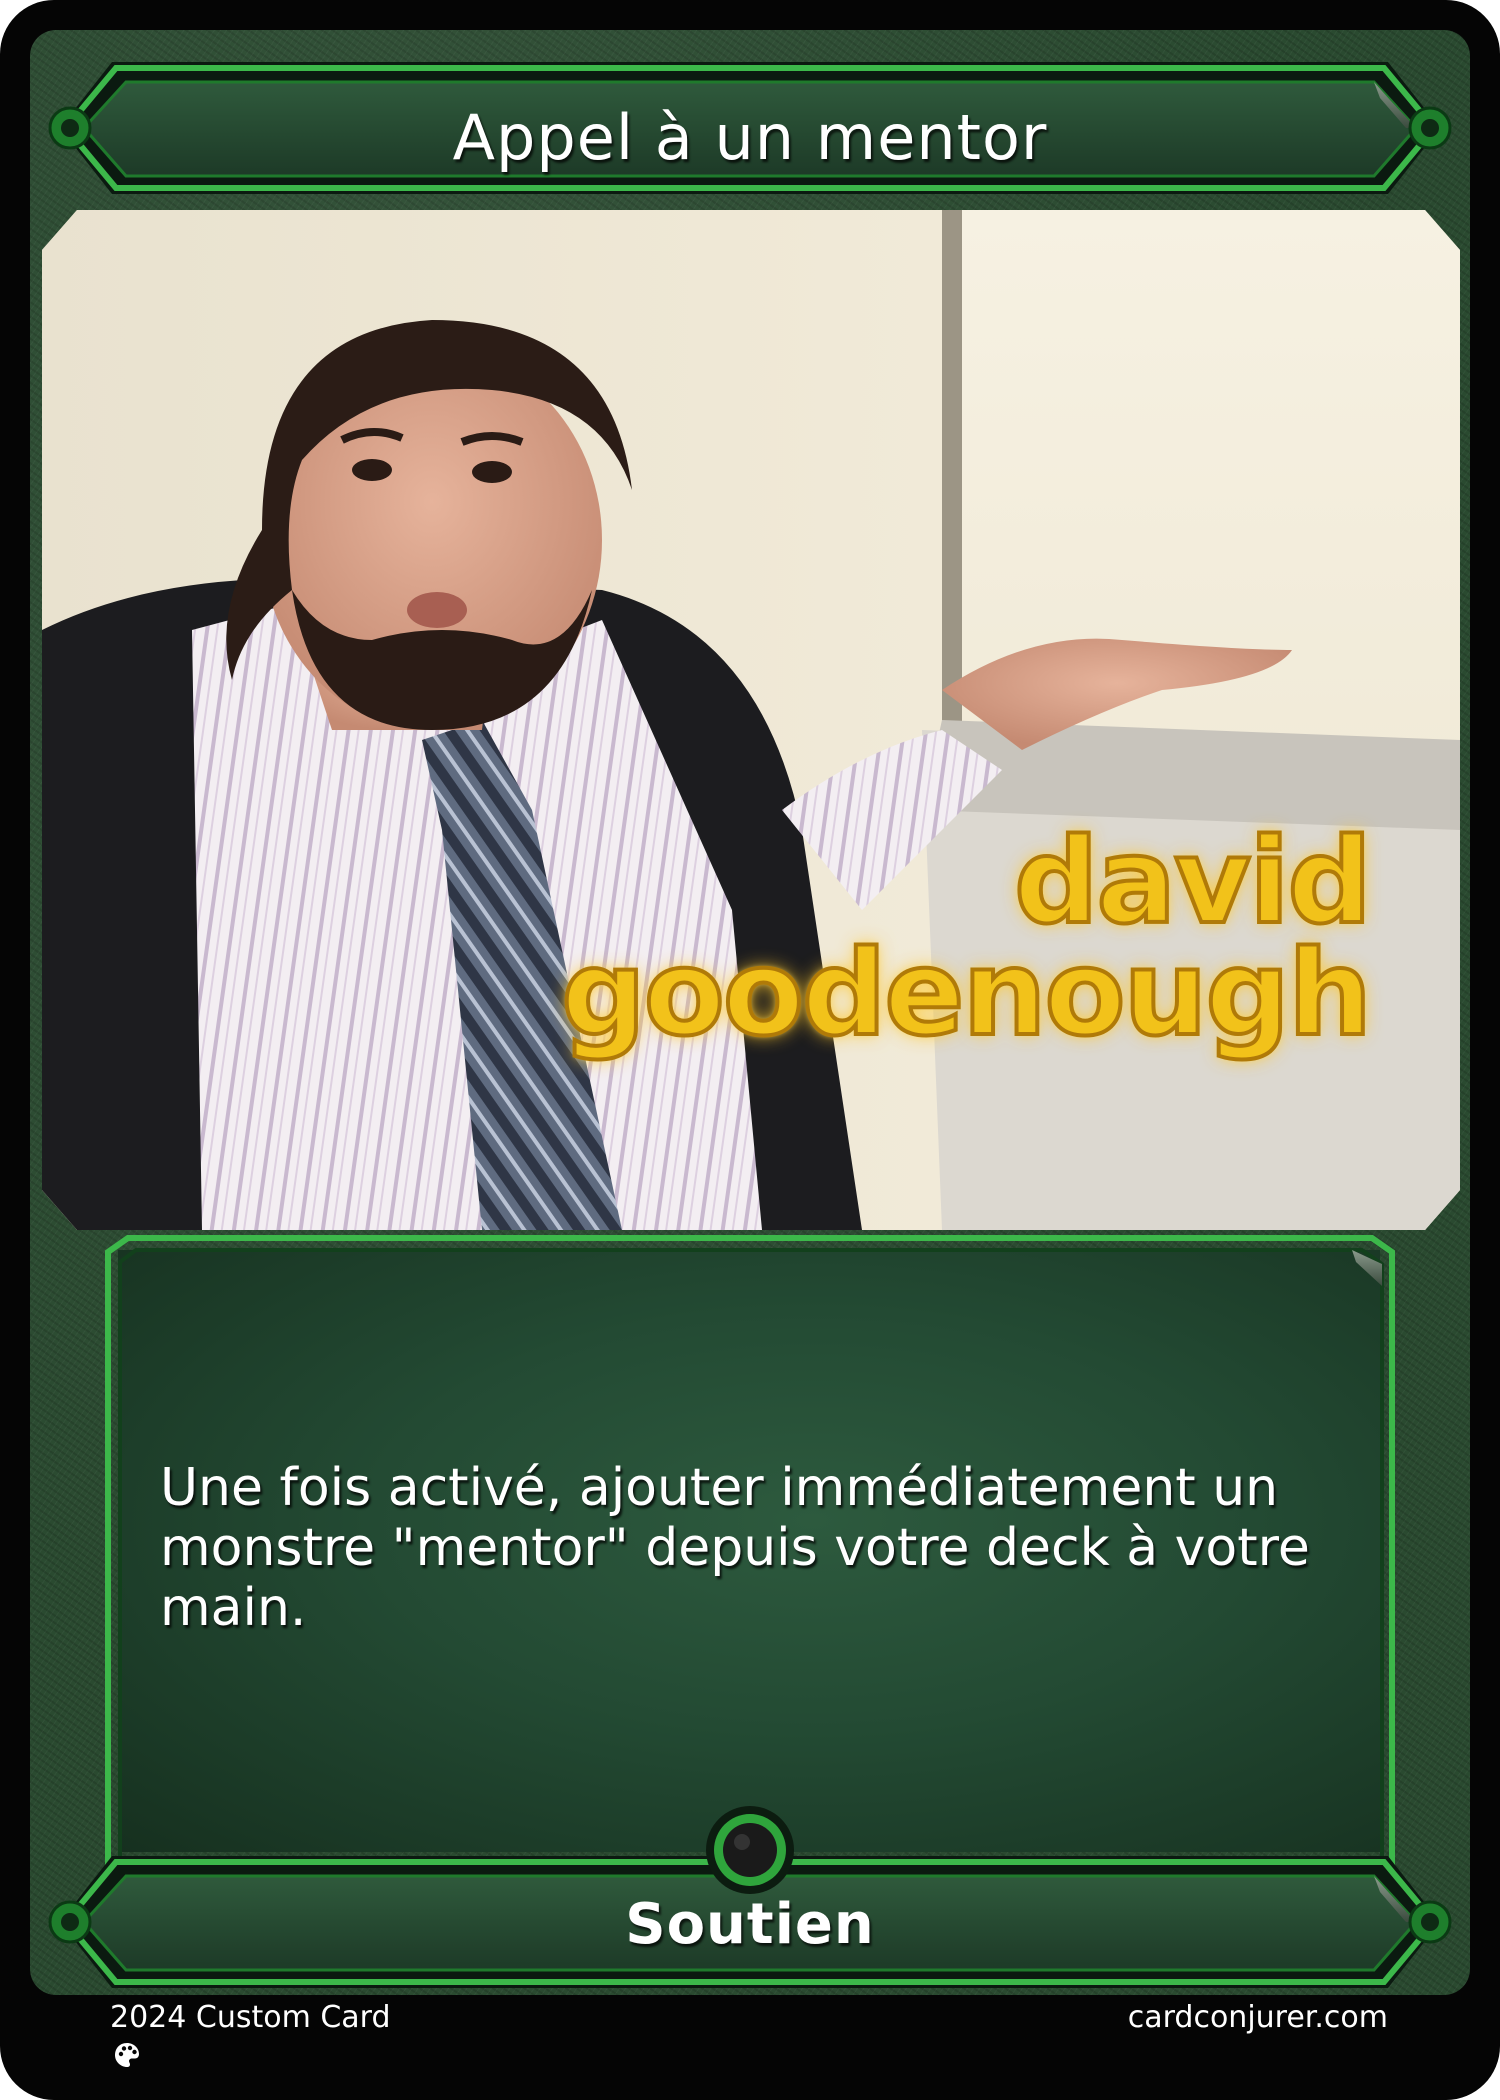 The image size is (1500, 2100). What do you see at coordinates (750, 1924) in the screenshot?
I see `card-type-line: Soutien` at bounding box center [750, 1924].